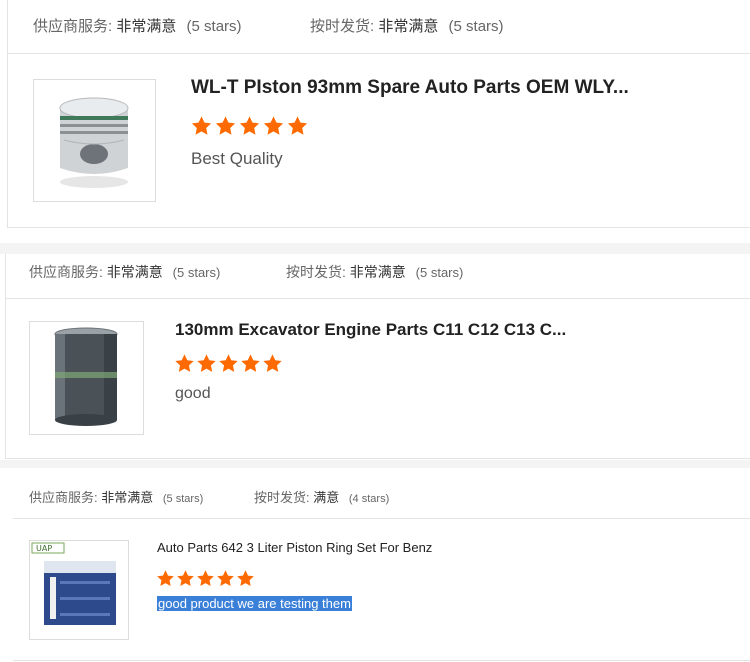  What do you see at coordinates (369, 499) in the screenshot?
I see `delivery-stars: (4 stars)` at bounding box center [369, 499].